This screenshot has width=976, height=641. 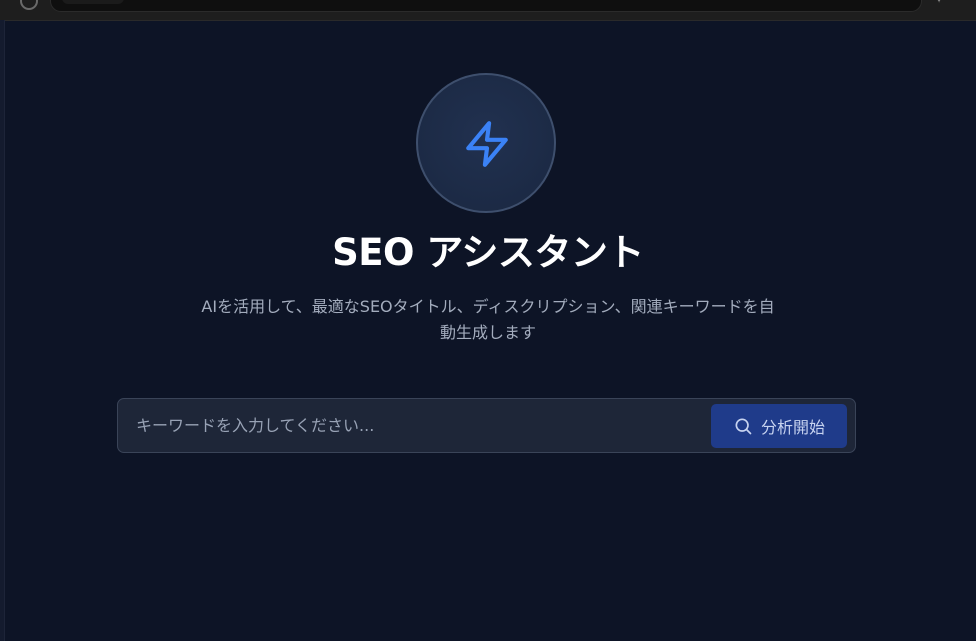 I want to click on page-title: SEO アシスタント, so click(x=488, y=252).